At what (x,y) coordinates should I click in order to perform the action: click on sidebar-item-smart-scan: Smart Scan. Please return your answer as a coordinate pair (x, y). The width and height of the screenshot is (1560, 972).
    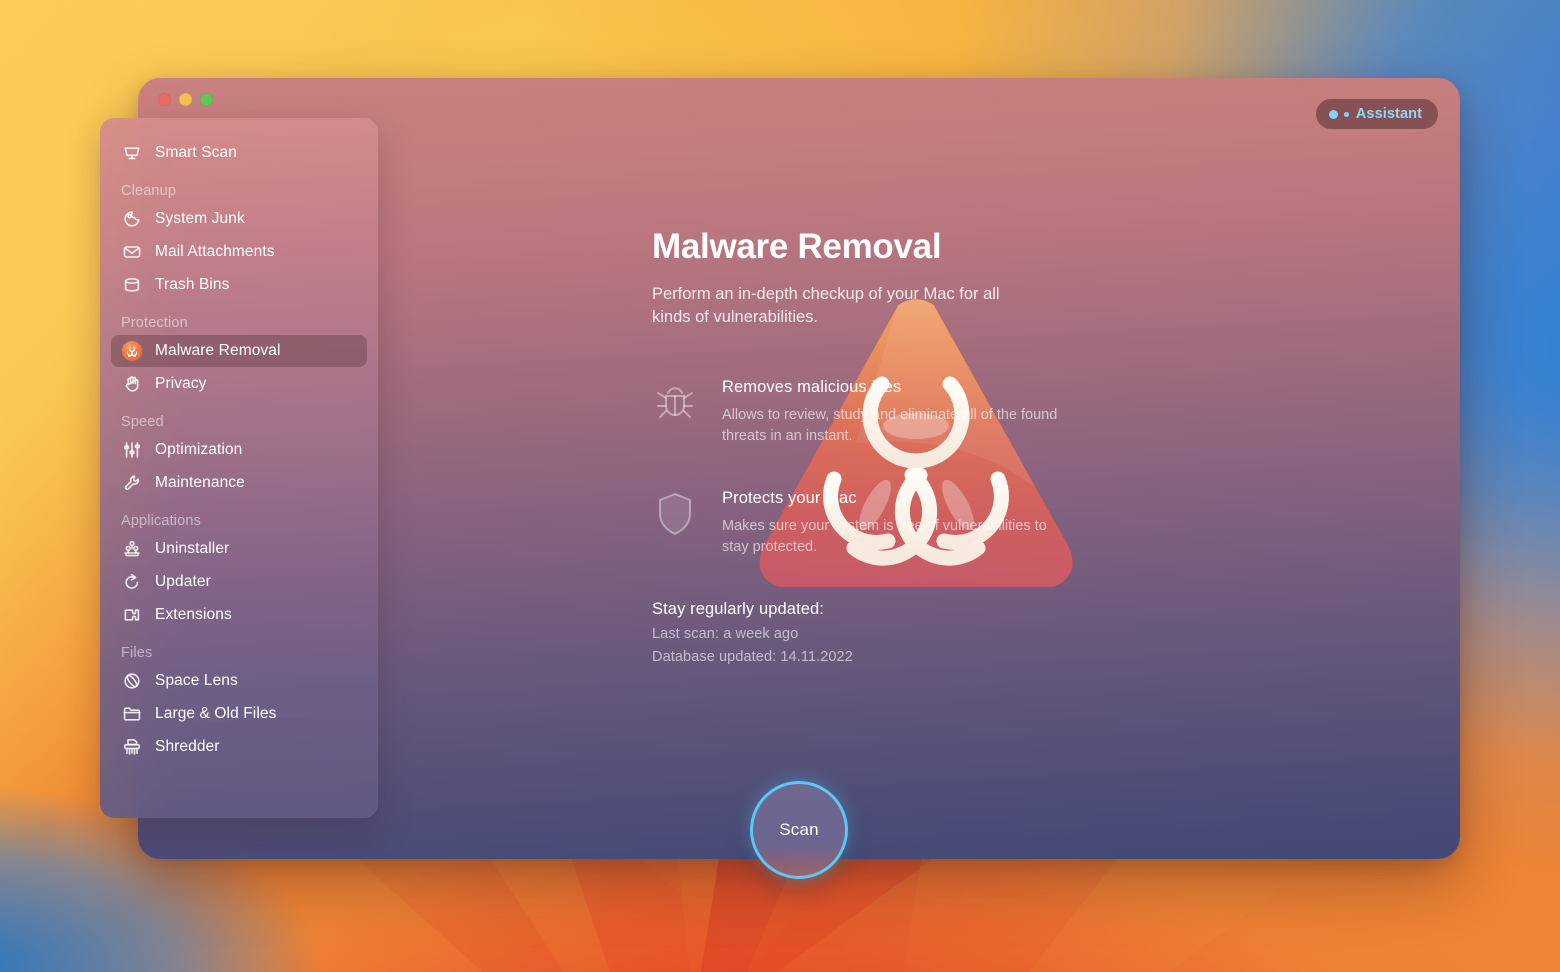
    Looking at the image, I should click on (239, 153).